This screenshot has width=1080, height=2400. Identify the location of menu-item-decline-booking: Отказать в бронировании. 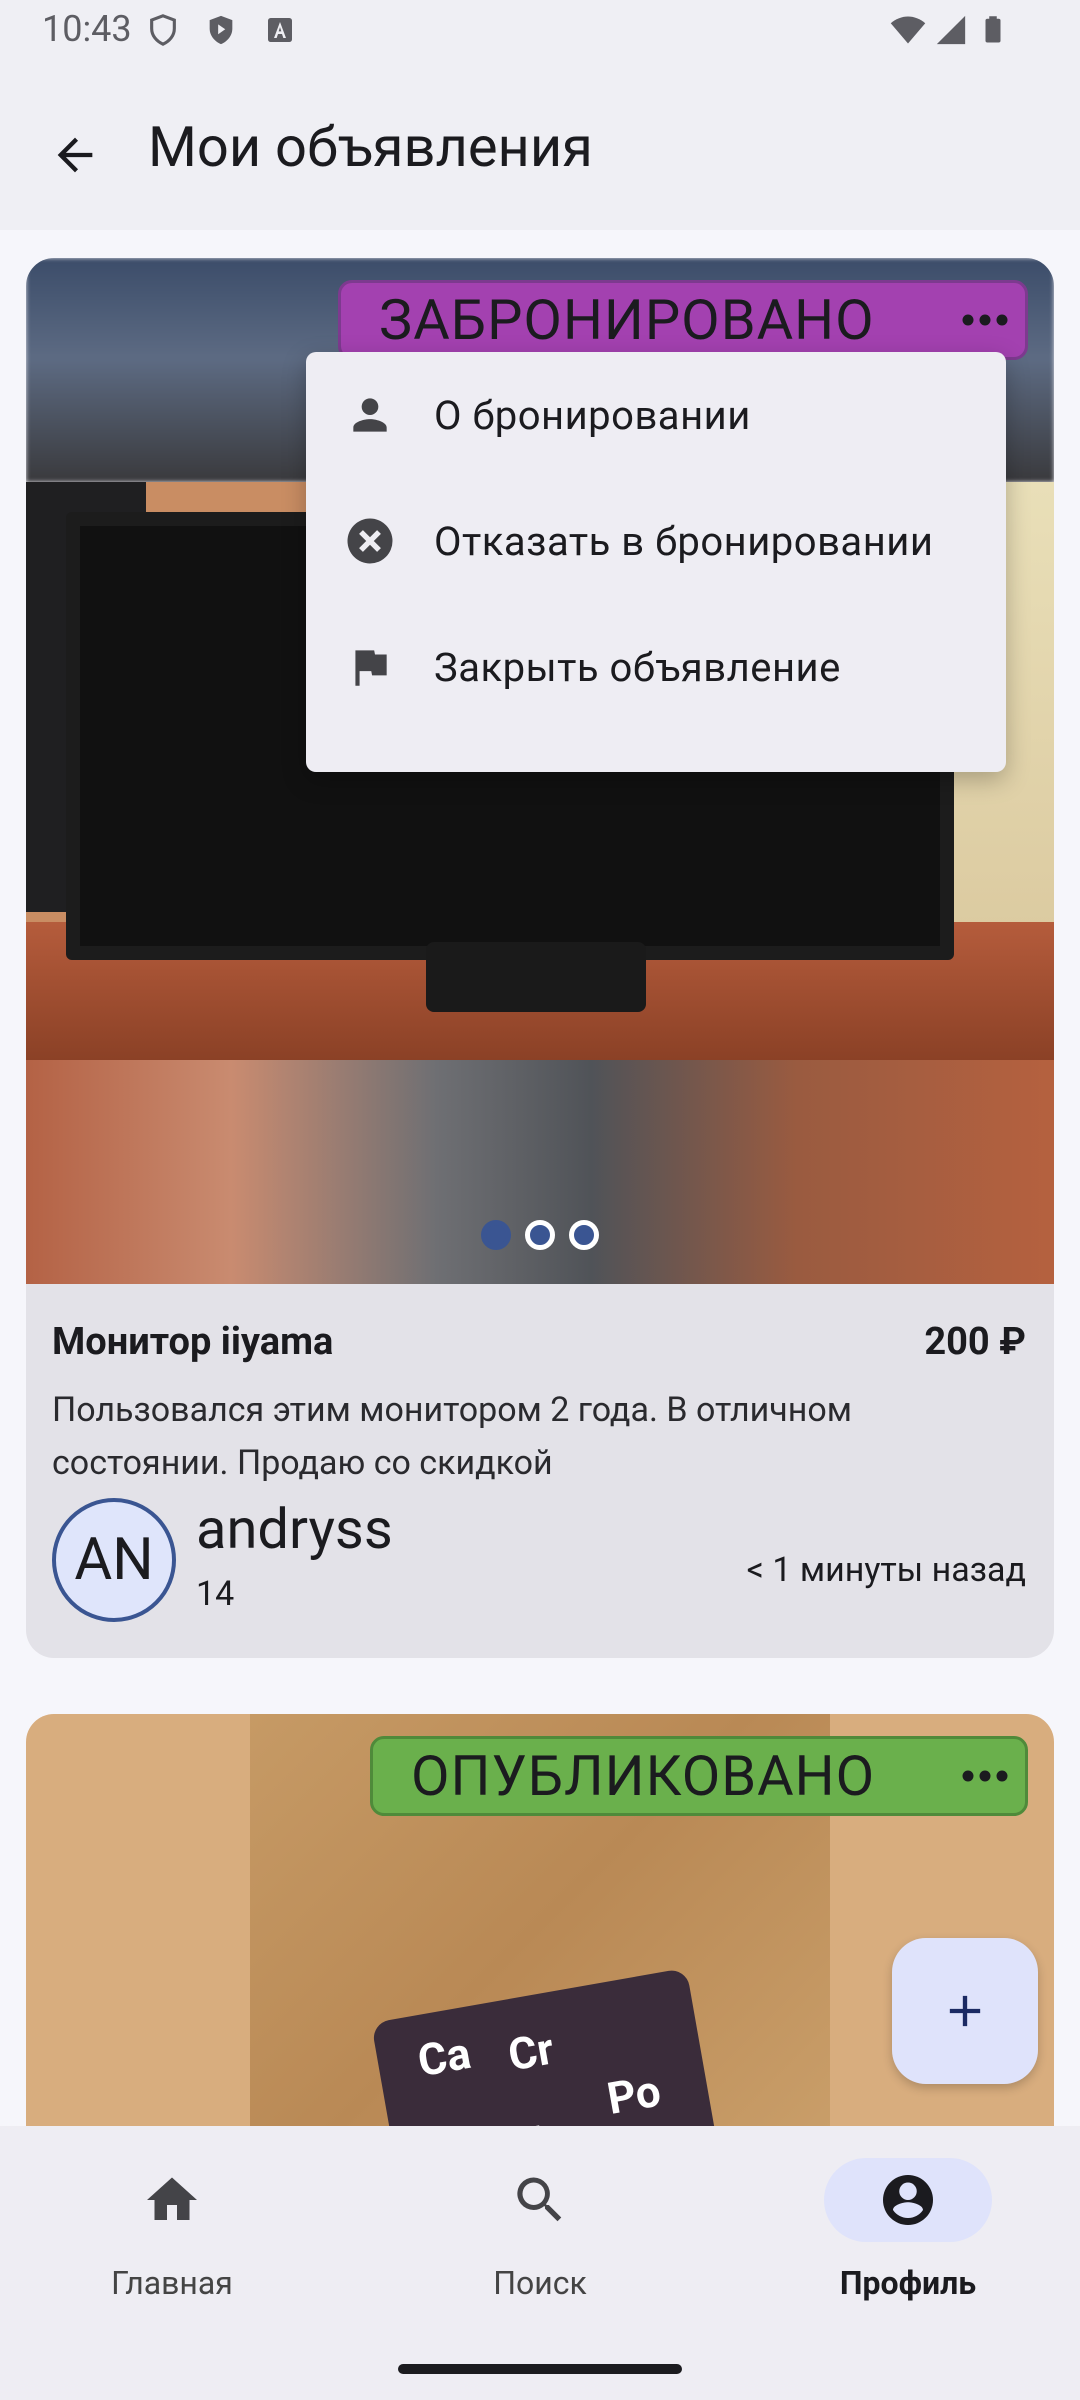
(656, 541).